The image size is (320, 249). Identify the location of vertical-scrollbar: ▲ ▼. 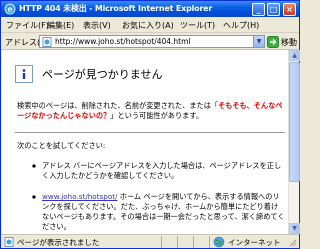
(294, 142).